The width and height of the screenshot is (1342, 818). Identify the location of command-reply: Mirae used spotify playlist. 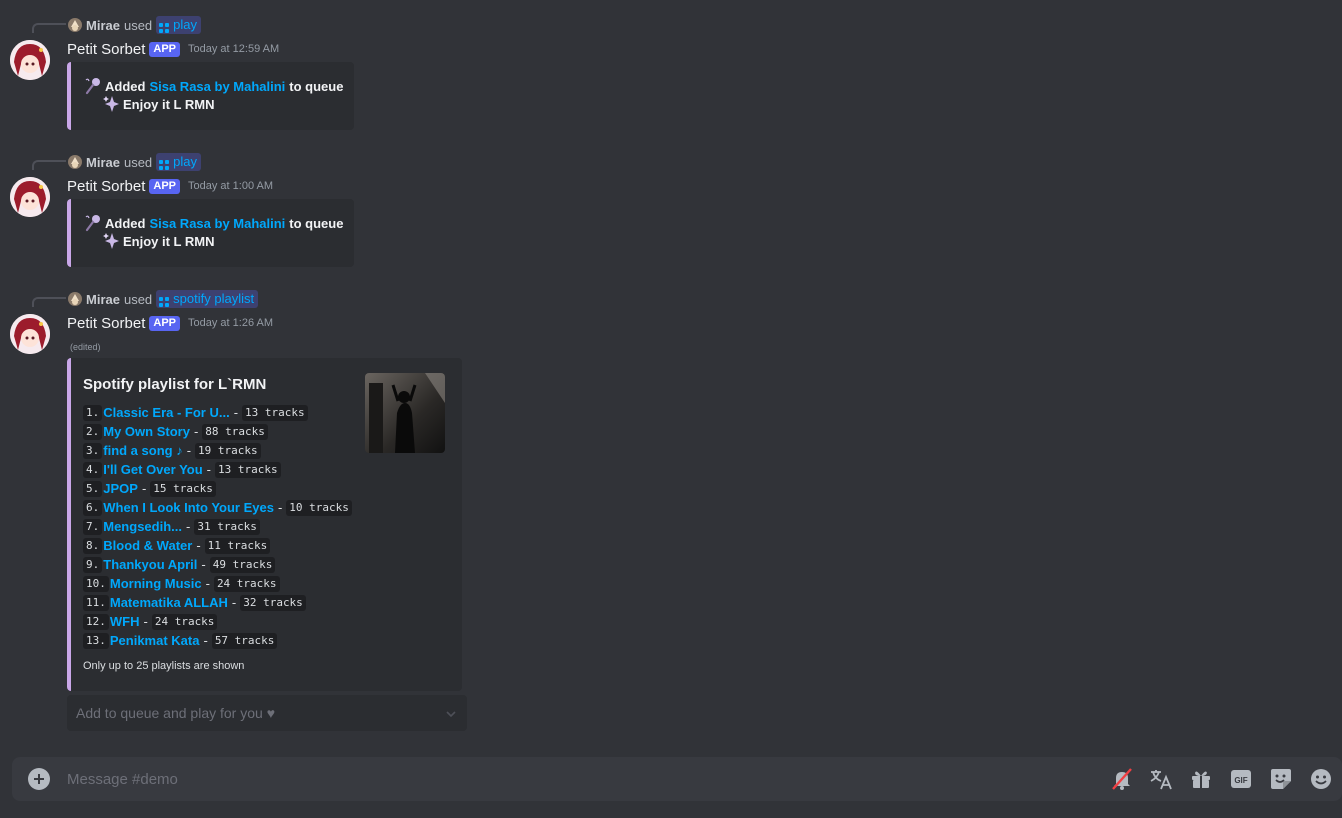
(163, 299).